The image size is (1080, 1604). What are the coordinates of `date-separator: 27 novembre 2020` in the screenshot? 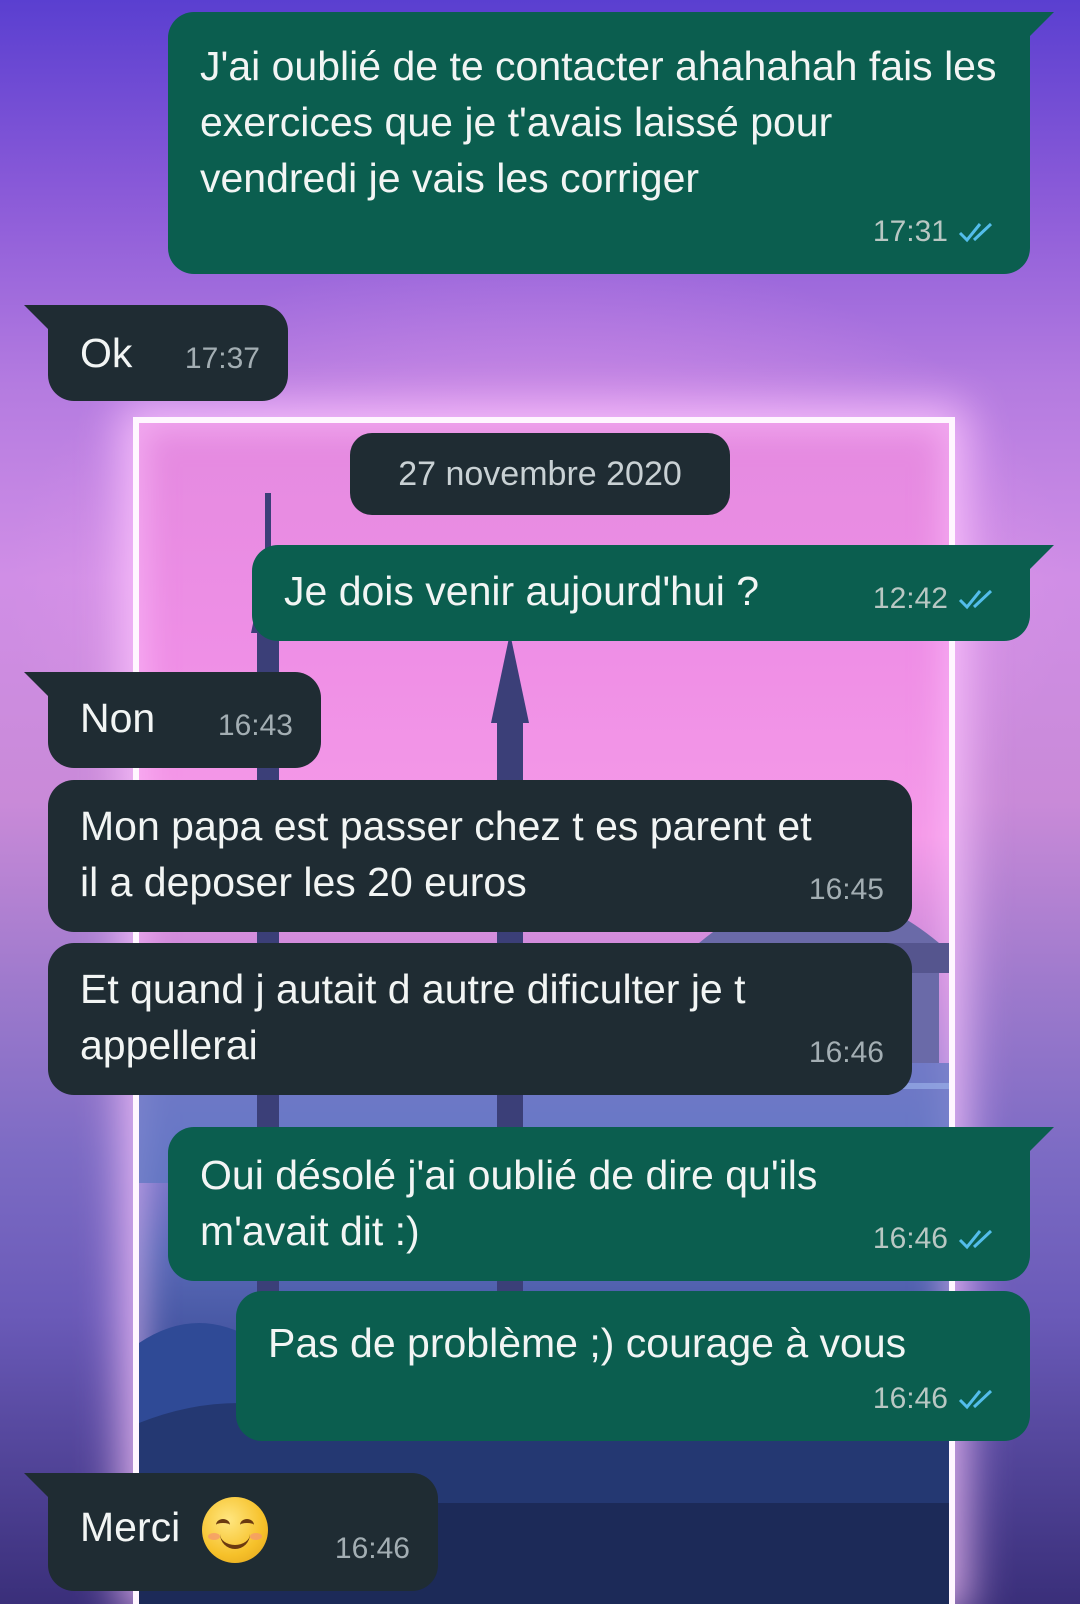 It's located at (540, 474).